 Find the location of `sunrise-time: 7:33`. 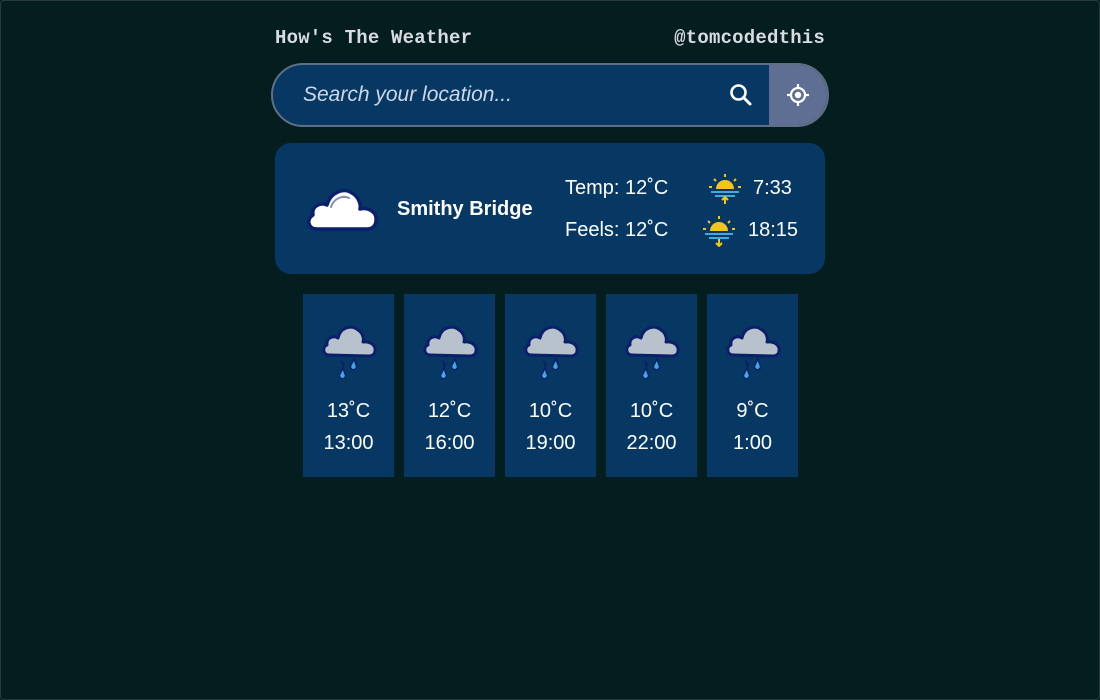

sunrise-time: 7:33 is located at coordinates (772, 188).